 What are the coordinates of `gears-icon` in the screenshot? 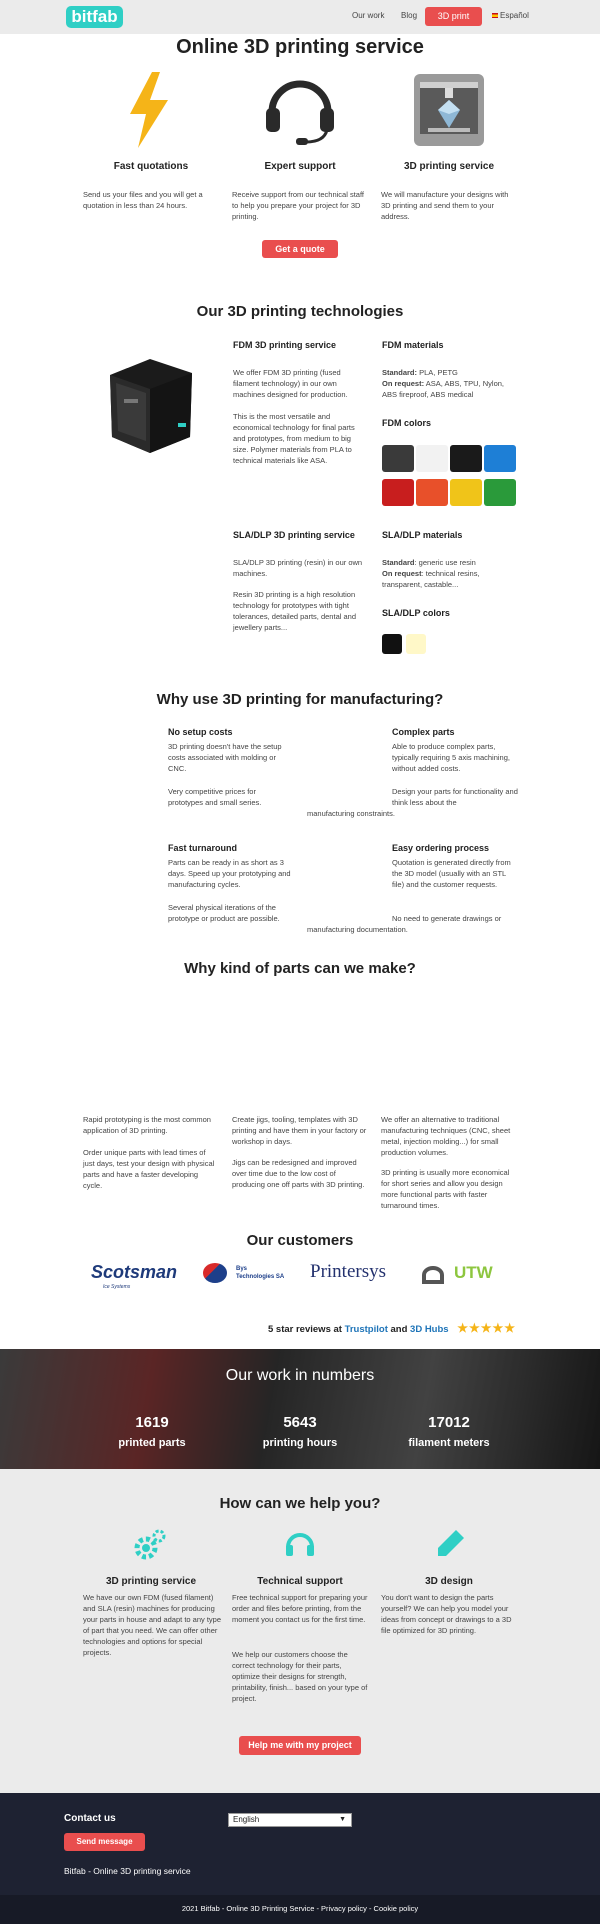 It's located at (150, 1544).